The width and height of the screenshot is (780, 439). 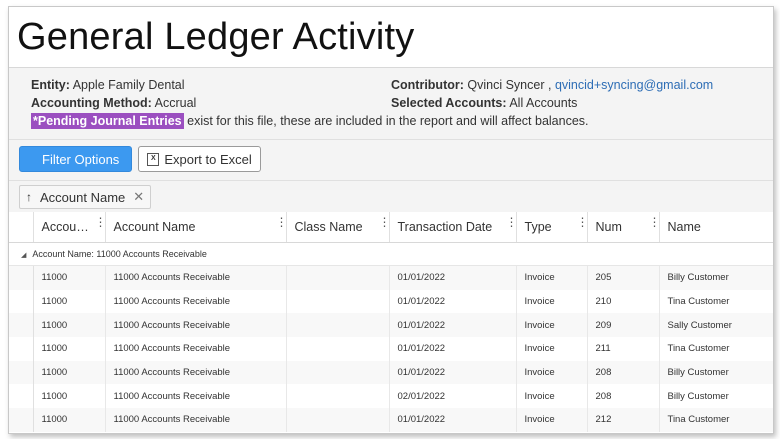 What do you see at coordinates (623, 420) in the screenshot?
I see `cell-num: 212` at bounding box center [623, 420].